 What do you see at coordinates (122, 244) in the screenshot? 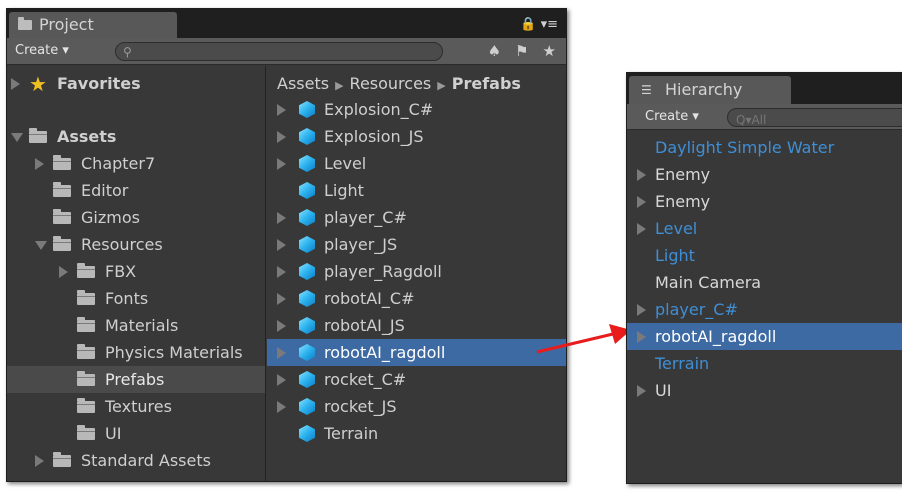
I see `tree-item-label: Resources` at bounding box center [122, 244].